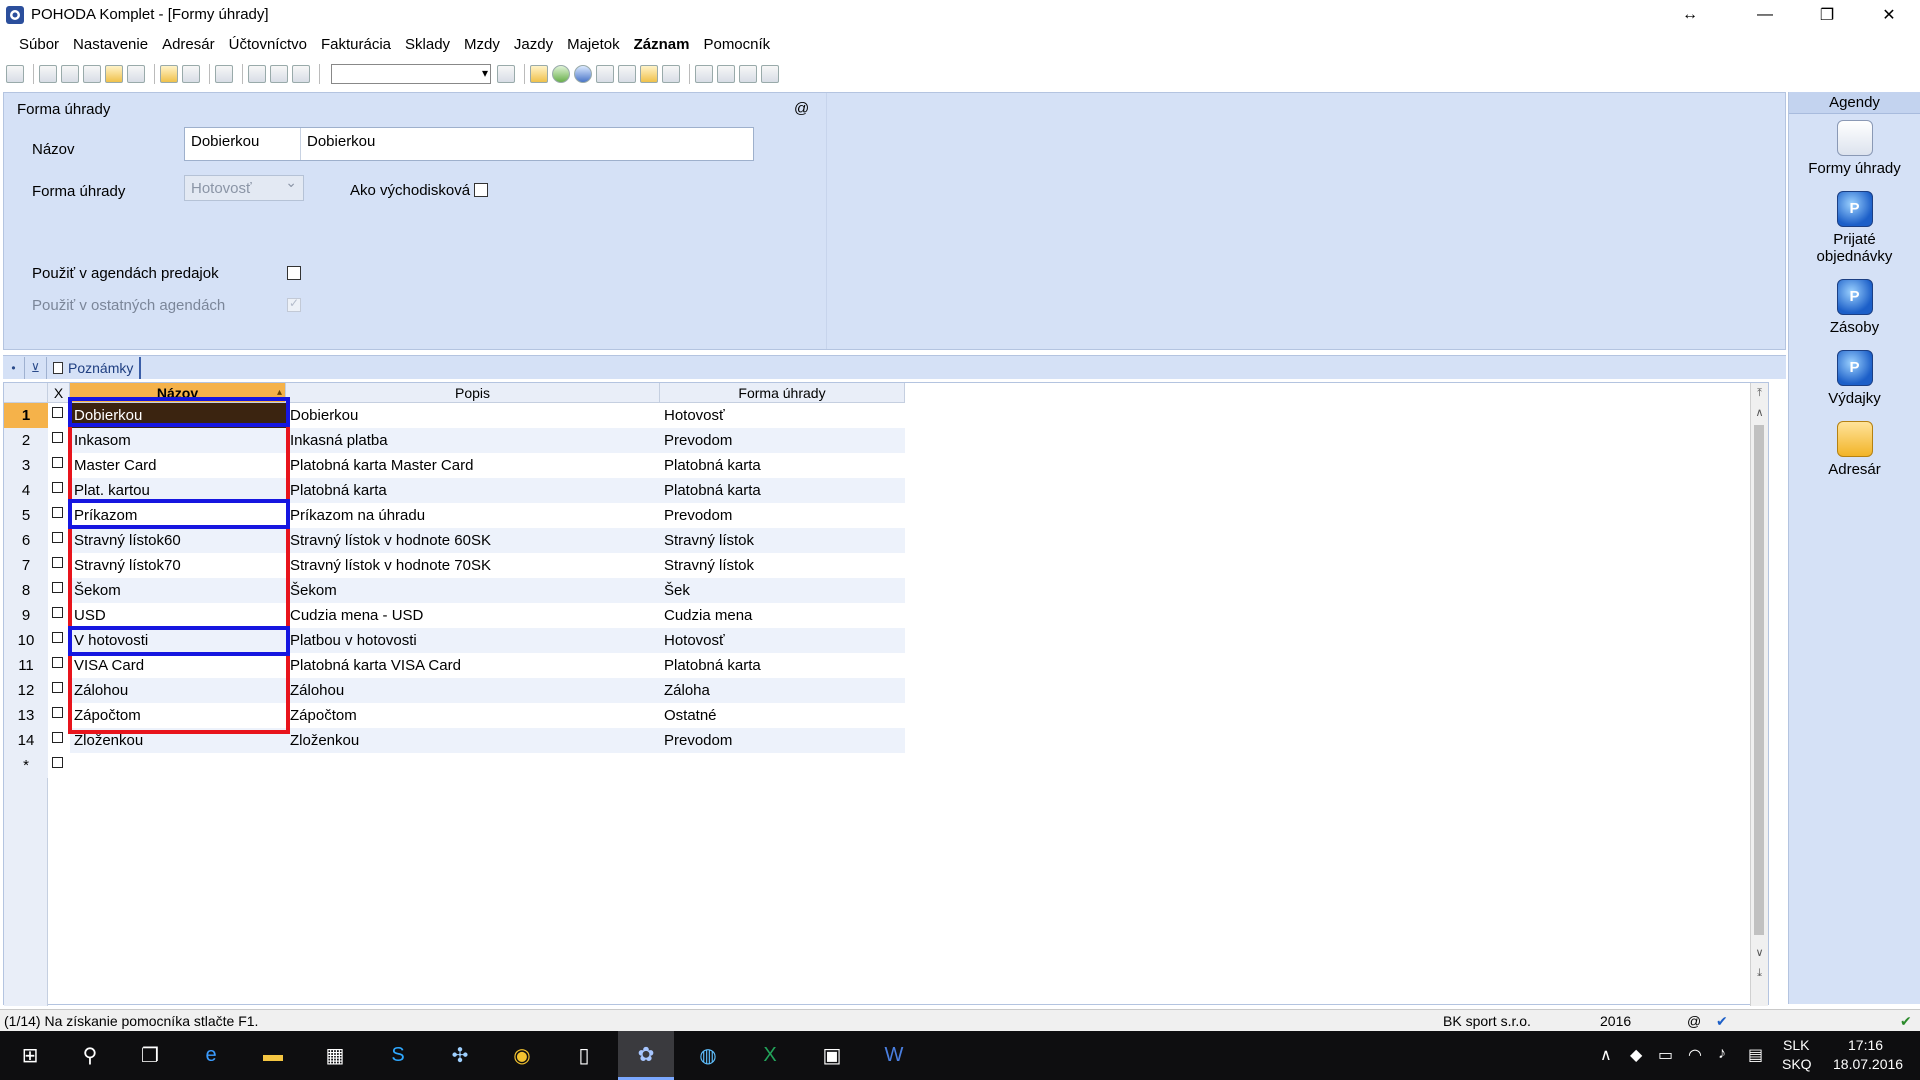  I want to click on globe-app-icon: ◍, so click(708, 1055).